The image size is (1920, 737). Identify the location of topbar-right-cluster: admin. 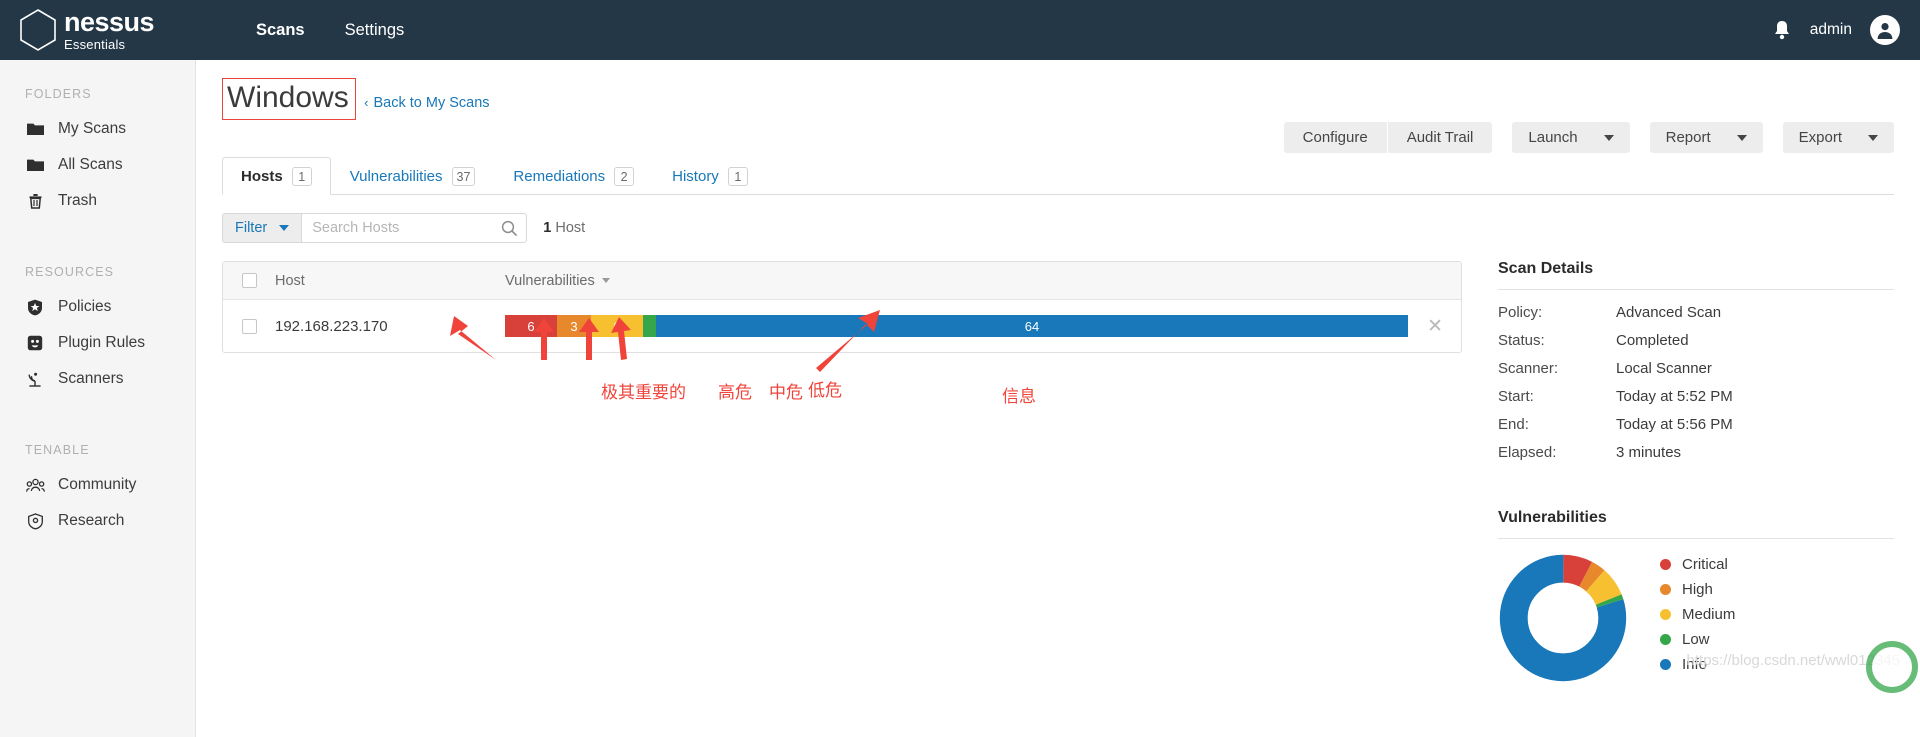
(1836, 30).